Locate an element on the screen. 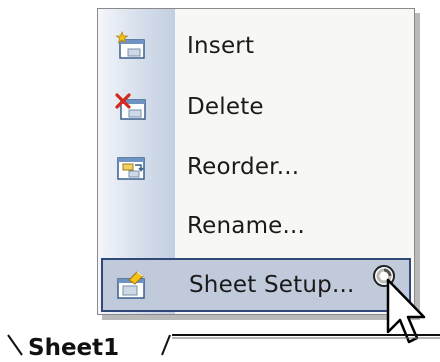 The height and width of the screenshot is (362, 440). sheet-setup-icon is located at coordinates (131, 285).